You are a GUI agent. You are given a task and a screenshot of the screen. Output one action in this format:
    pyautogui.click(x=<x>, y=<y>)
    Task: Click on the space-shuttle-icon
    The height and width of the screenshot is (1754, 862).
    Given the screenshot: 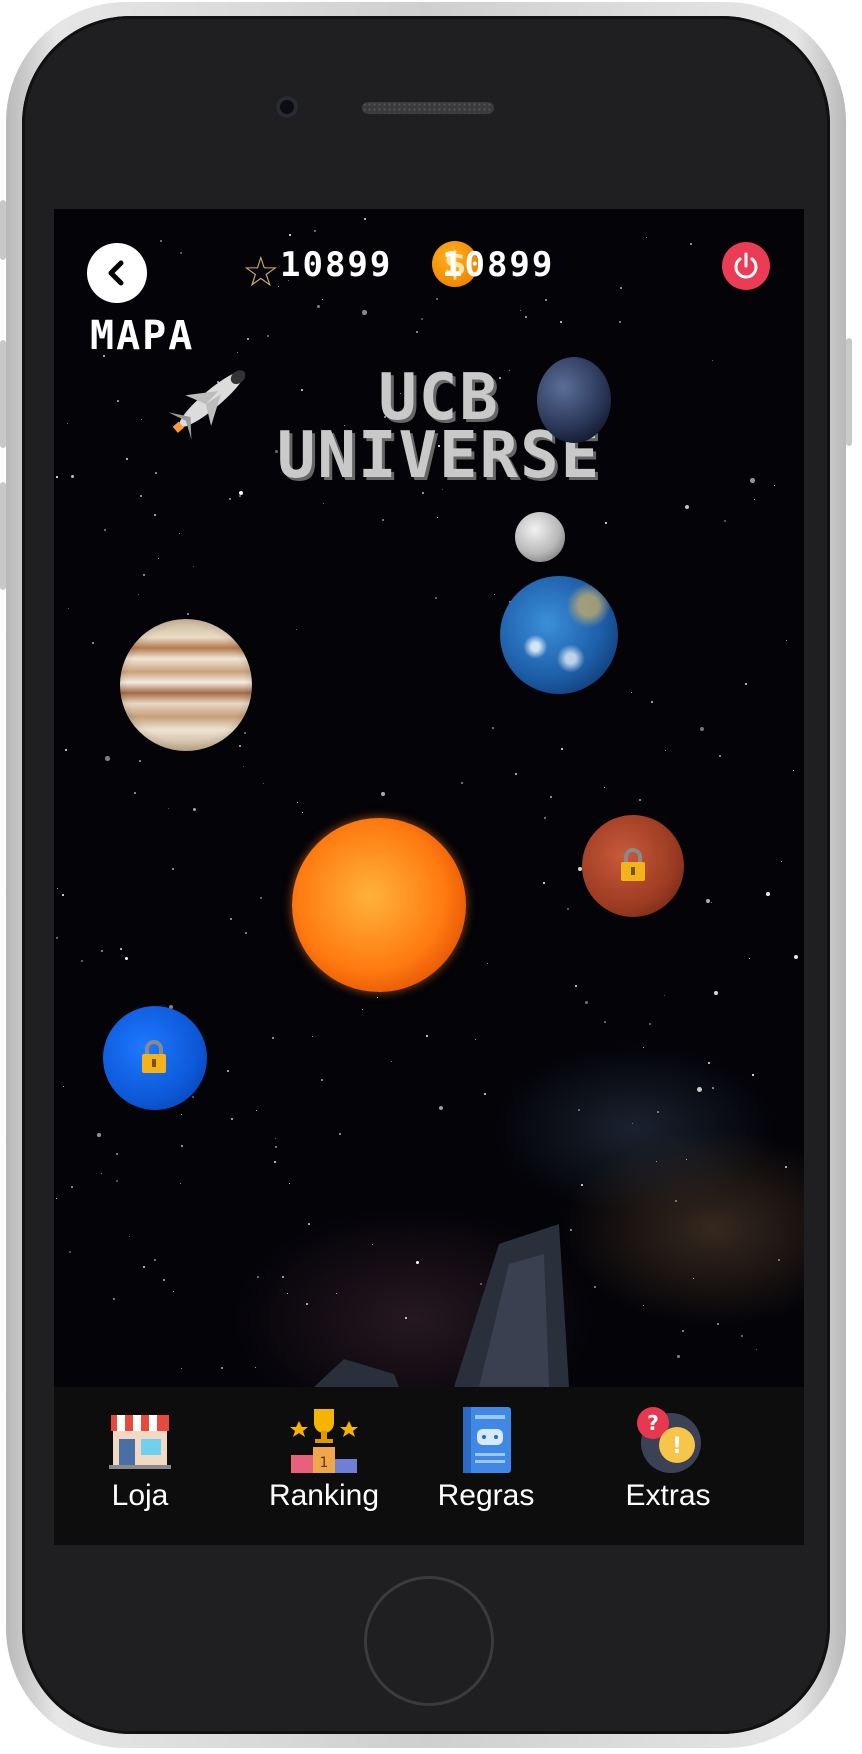 What is the action you would take?
    pyautogui.click(x=207, y=404)
    